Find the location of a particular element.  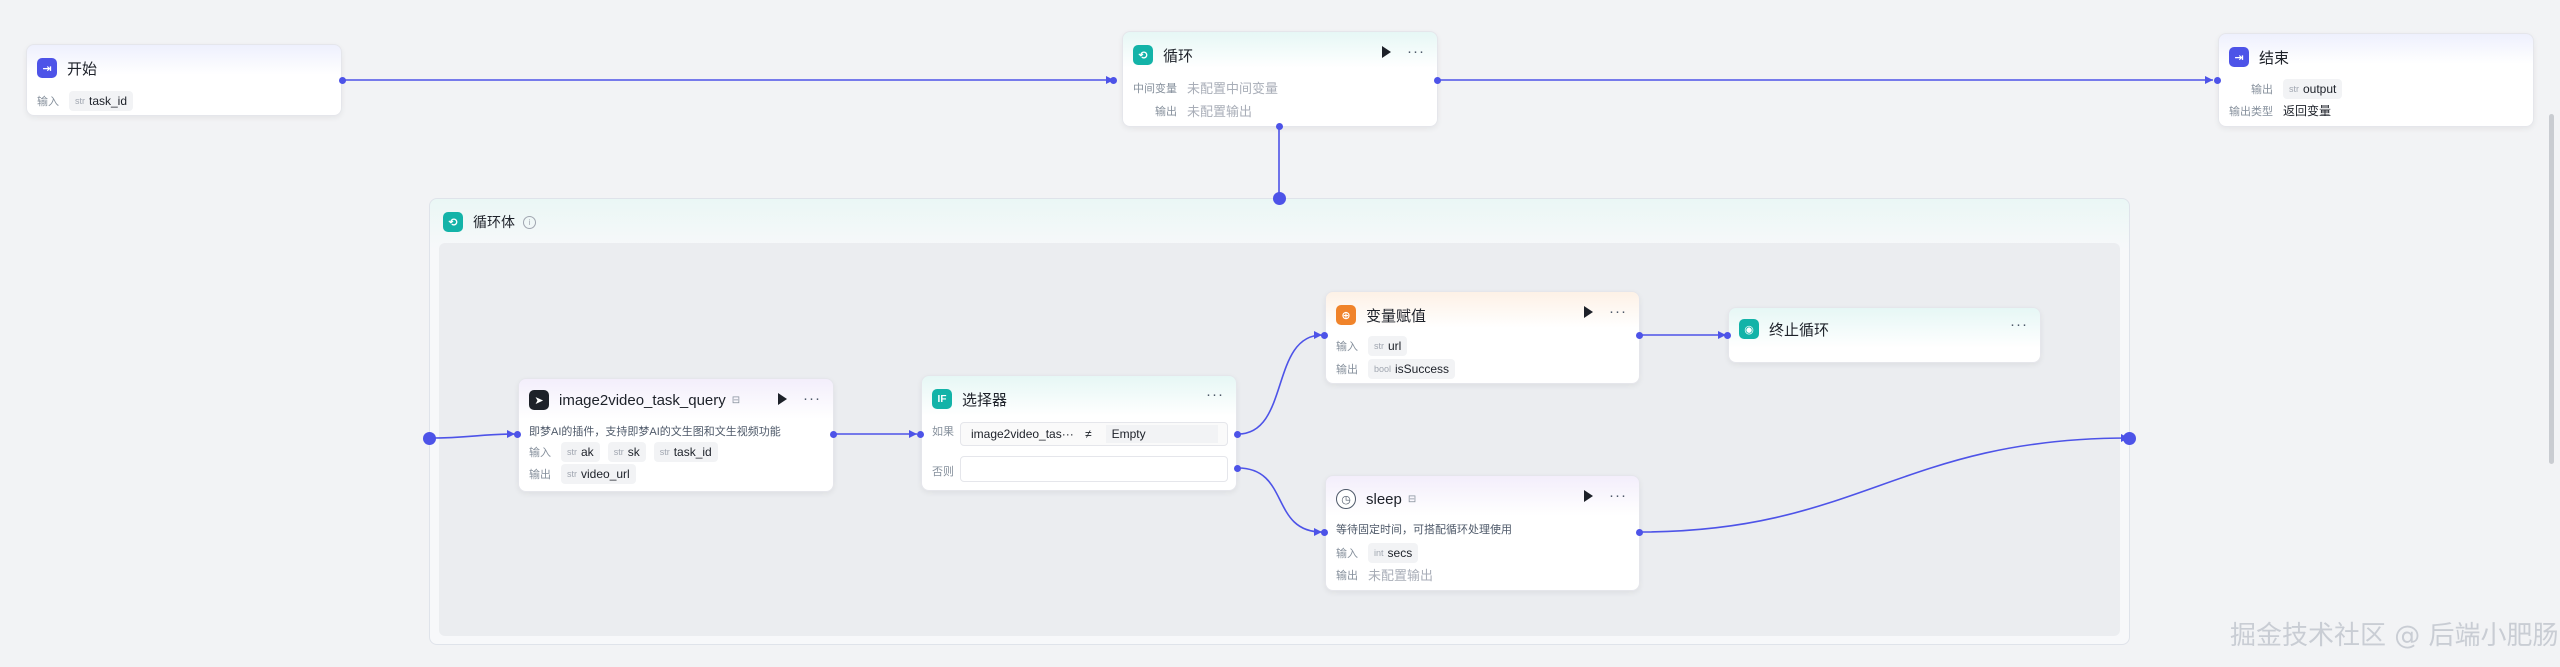

param-tag: str url is located at coordinates (1388, 346).